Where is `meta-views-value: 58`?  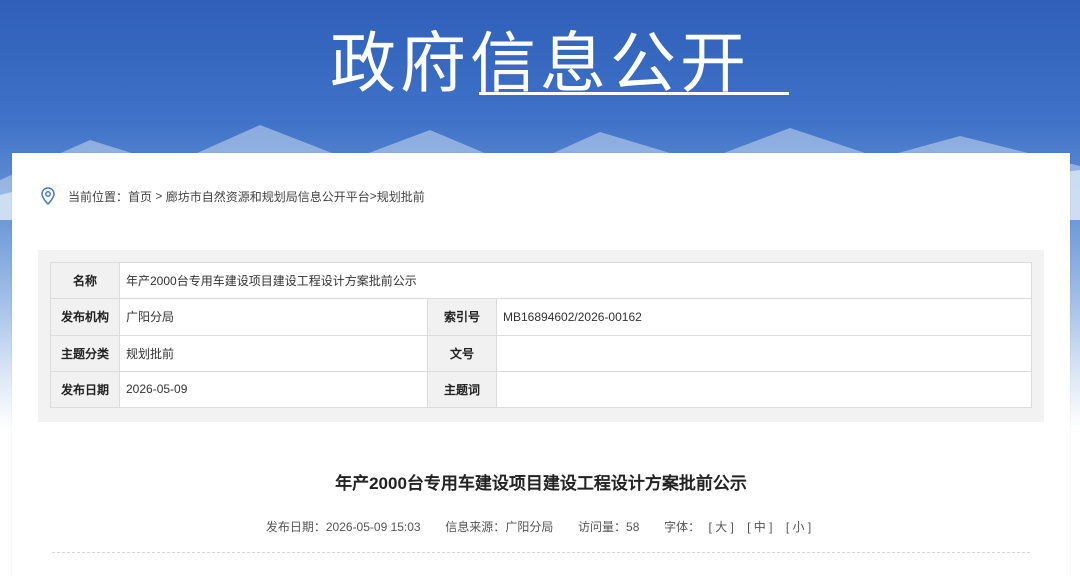 meta-views-value: 58 is located at coordinates (633, 527).